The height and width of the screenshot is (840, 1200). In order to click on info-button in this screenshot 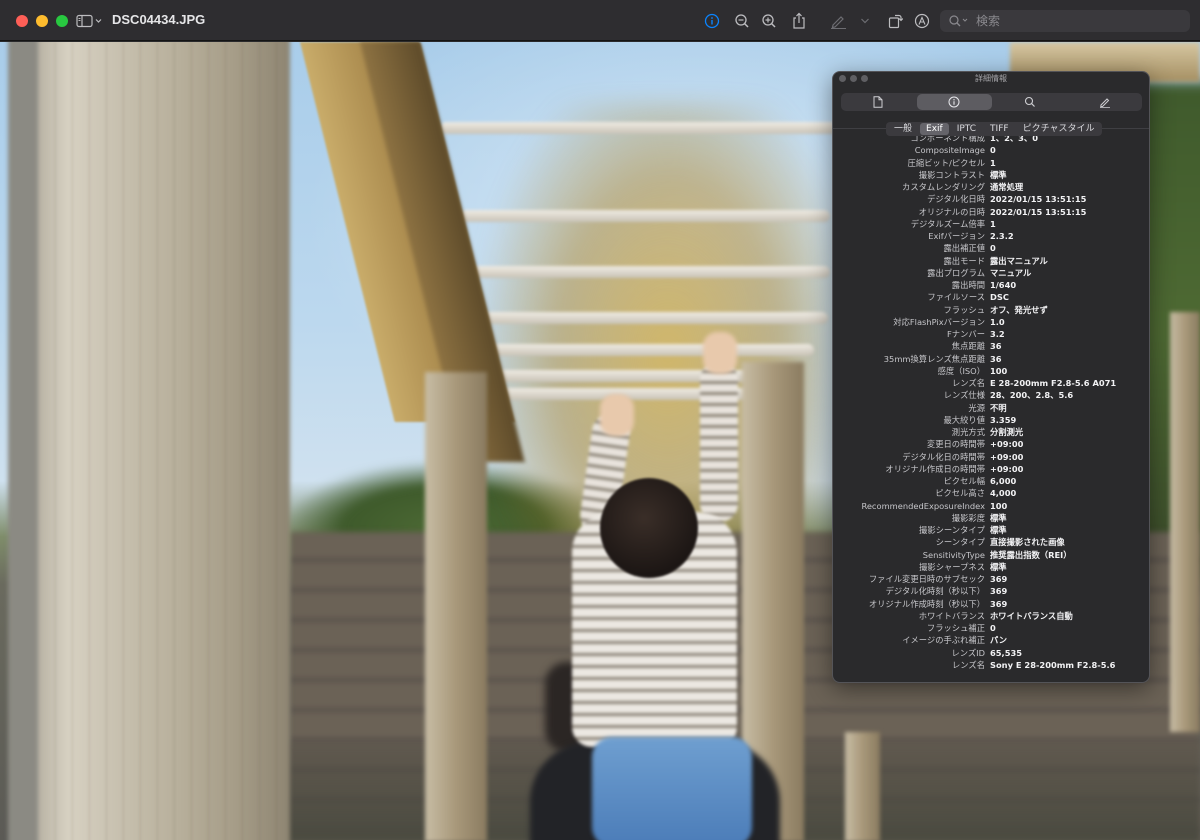, I will do `click(712, 20)`.